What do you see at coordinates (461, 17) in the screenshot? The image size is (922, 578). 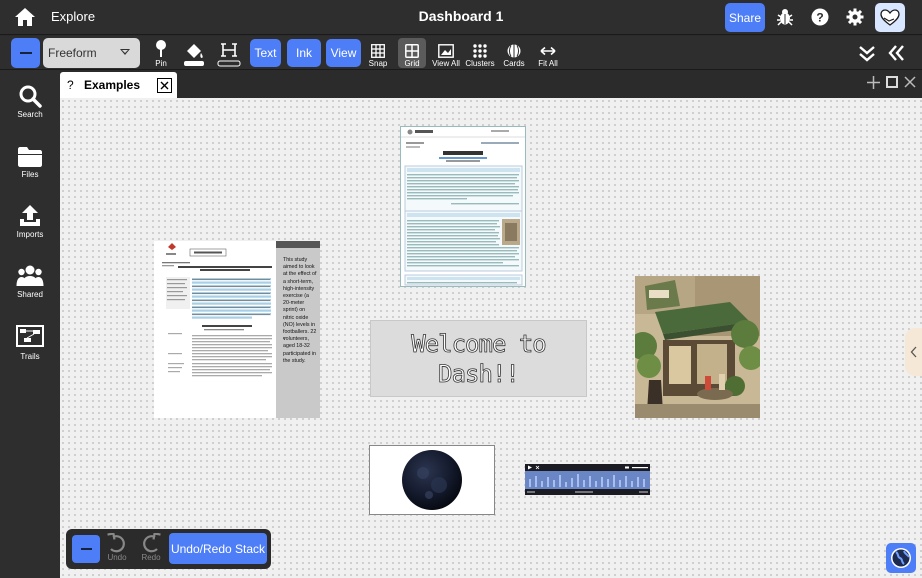 I see `top-bar: Explore Dashboard 1 Share ?` at bounding box center [461, 17].